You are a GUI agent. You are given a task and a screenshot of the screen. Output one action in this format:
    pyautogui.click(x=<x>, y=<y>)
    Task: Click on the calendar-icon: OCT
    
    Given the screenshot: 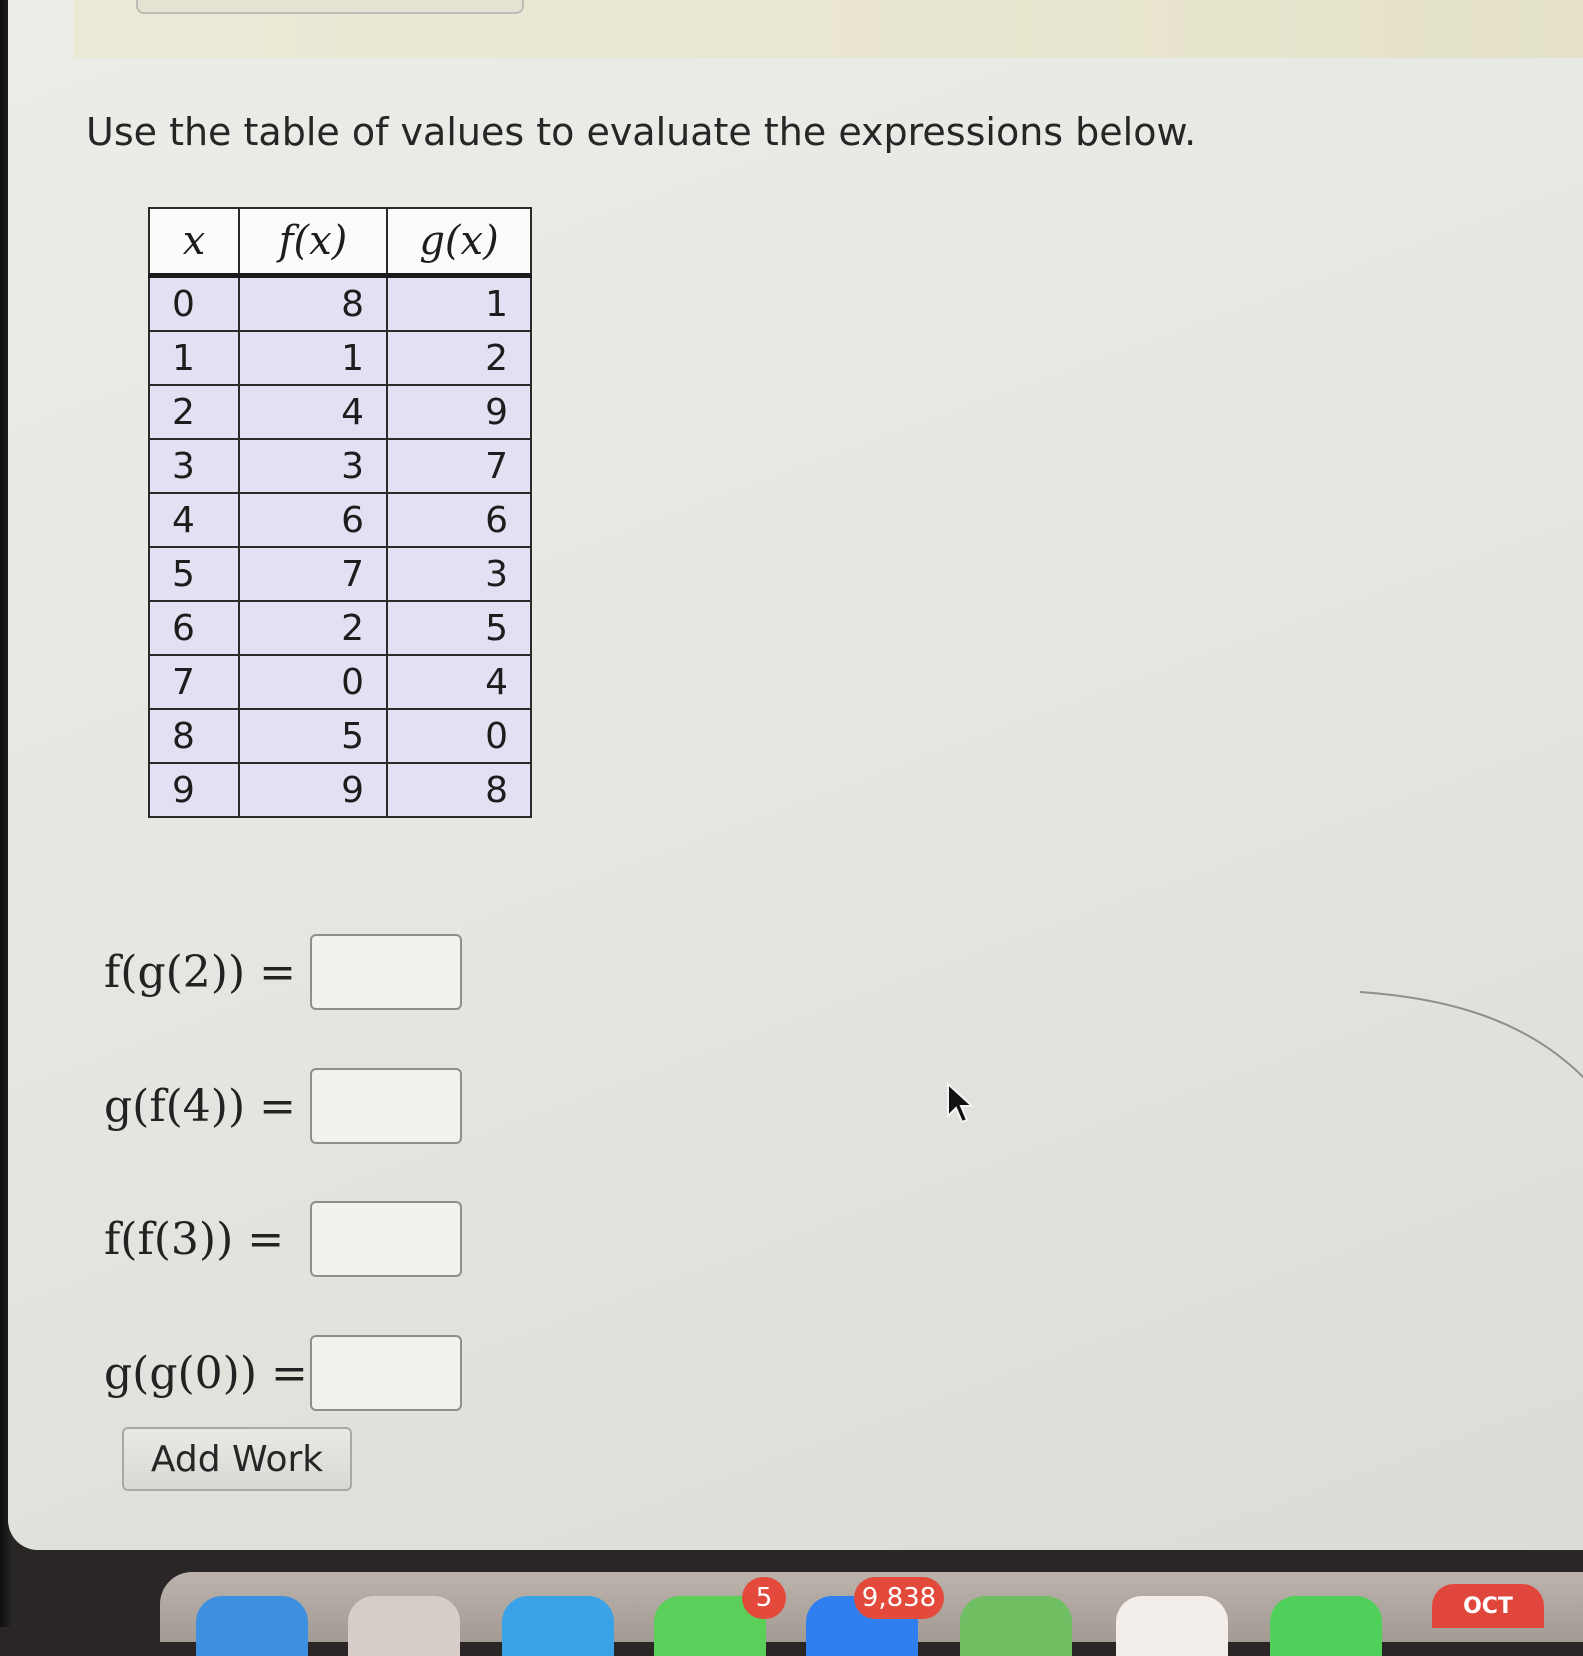 What is the action you would take?
    pyautogui.click(x=1488, y=1606)
    